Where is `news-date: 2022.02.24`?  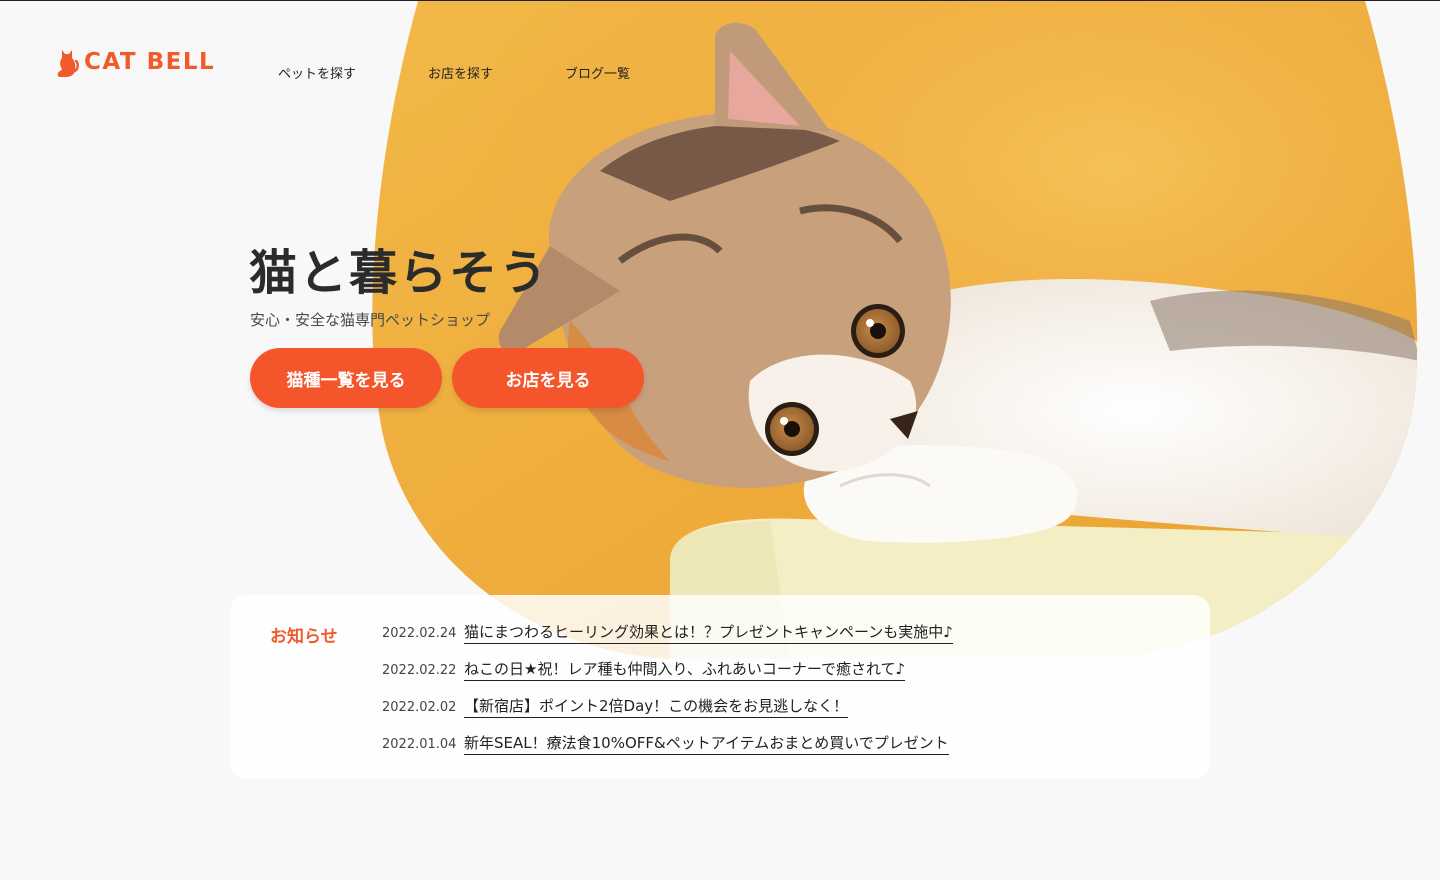
news-date: 2022.02.24 is located at coordinates (419, 633).